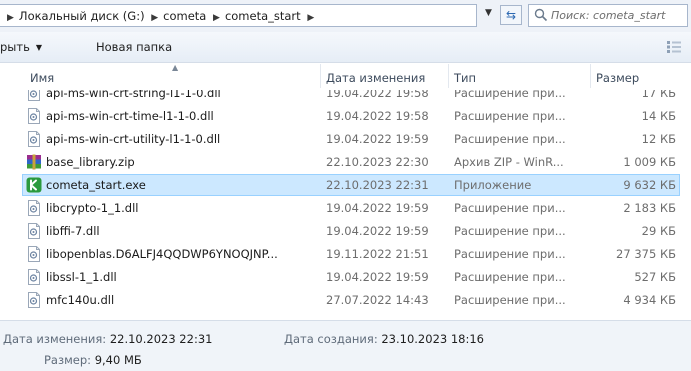 Image resolution: width=691 pixels, height=371 pixels. I want to click on details-created: Дата создания: 23.10.2023 18:16, so click(384, 339).